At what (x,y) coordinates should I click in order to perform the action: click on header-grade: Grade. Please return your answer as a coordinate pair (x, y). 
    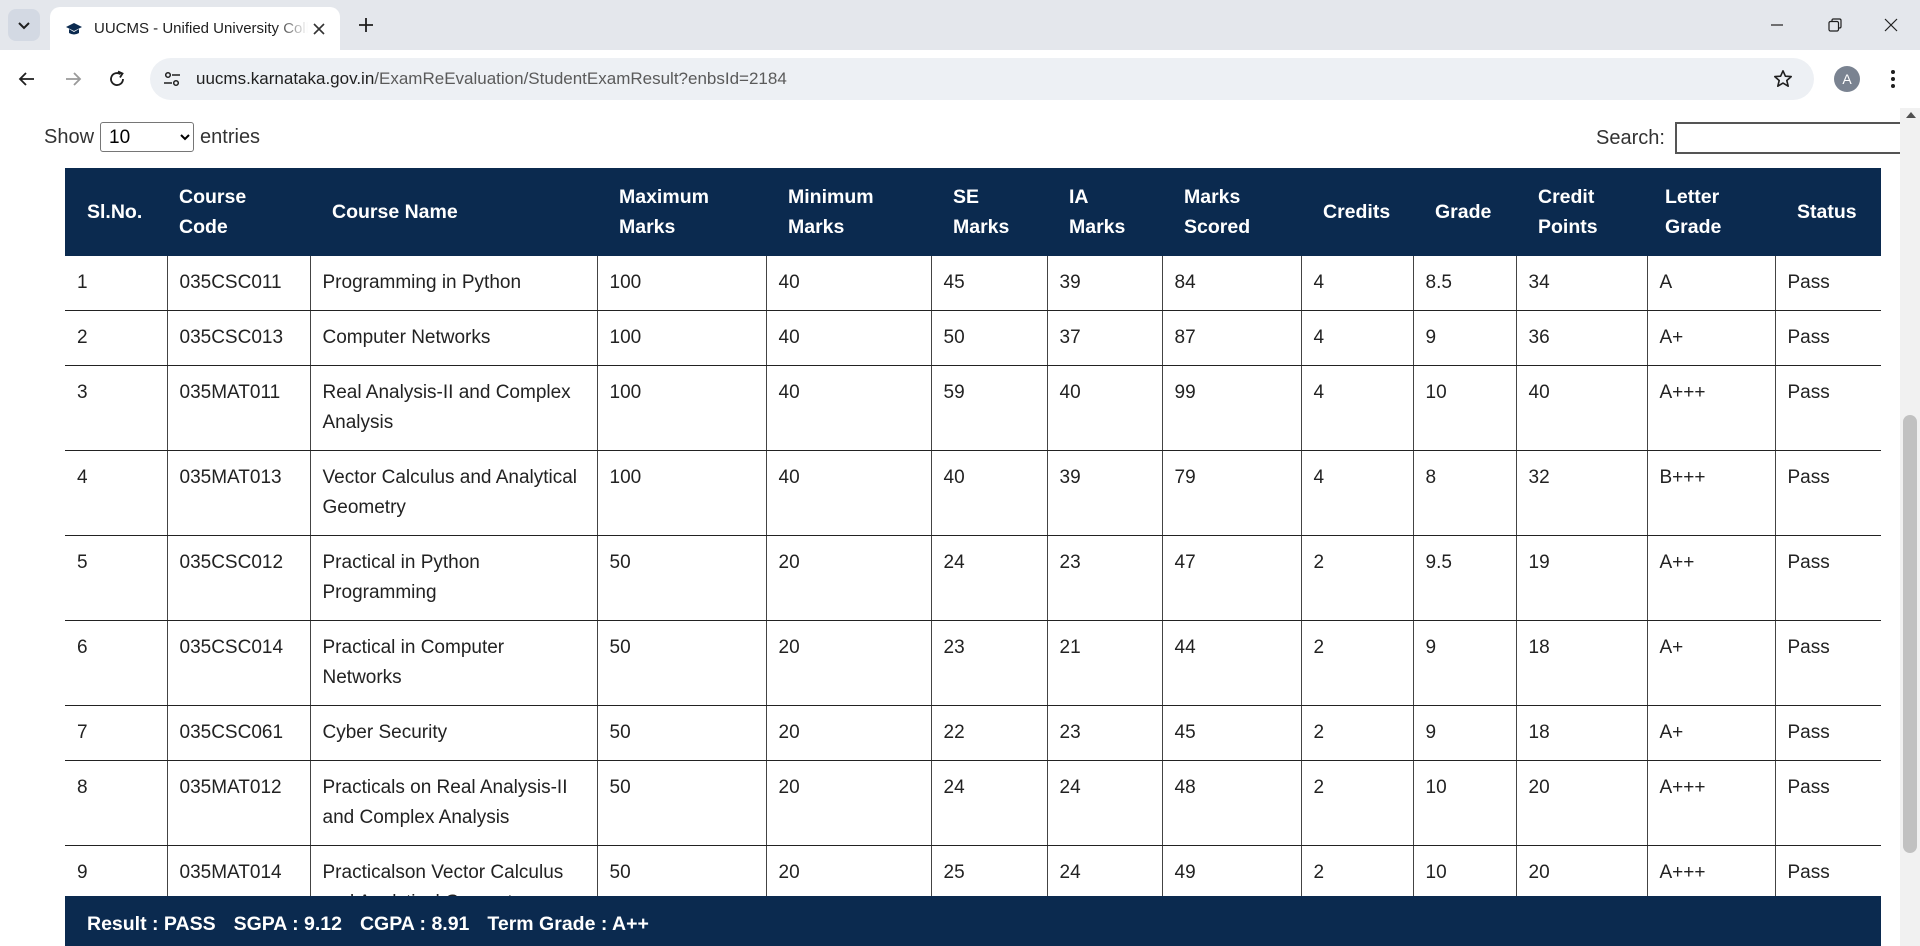
    Looking at the image, I should click on (1464, 212).